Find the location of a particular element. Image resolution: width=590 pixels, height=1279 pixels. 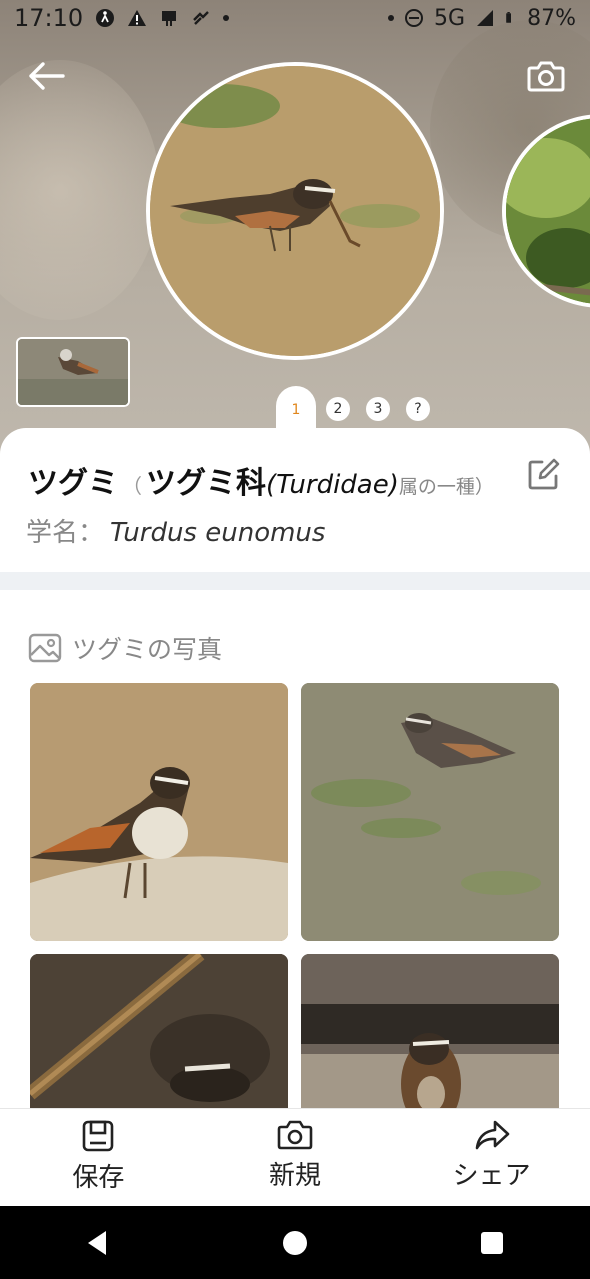

edit-button is located at coordinates (544, 476).